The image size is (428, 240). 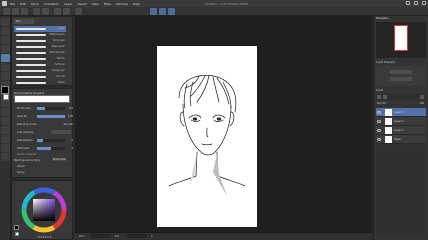 I want to click on main-color-swatch, so click(x=5, y=90).